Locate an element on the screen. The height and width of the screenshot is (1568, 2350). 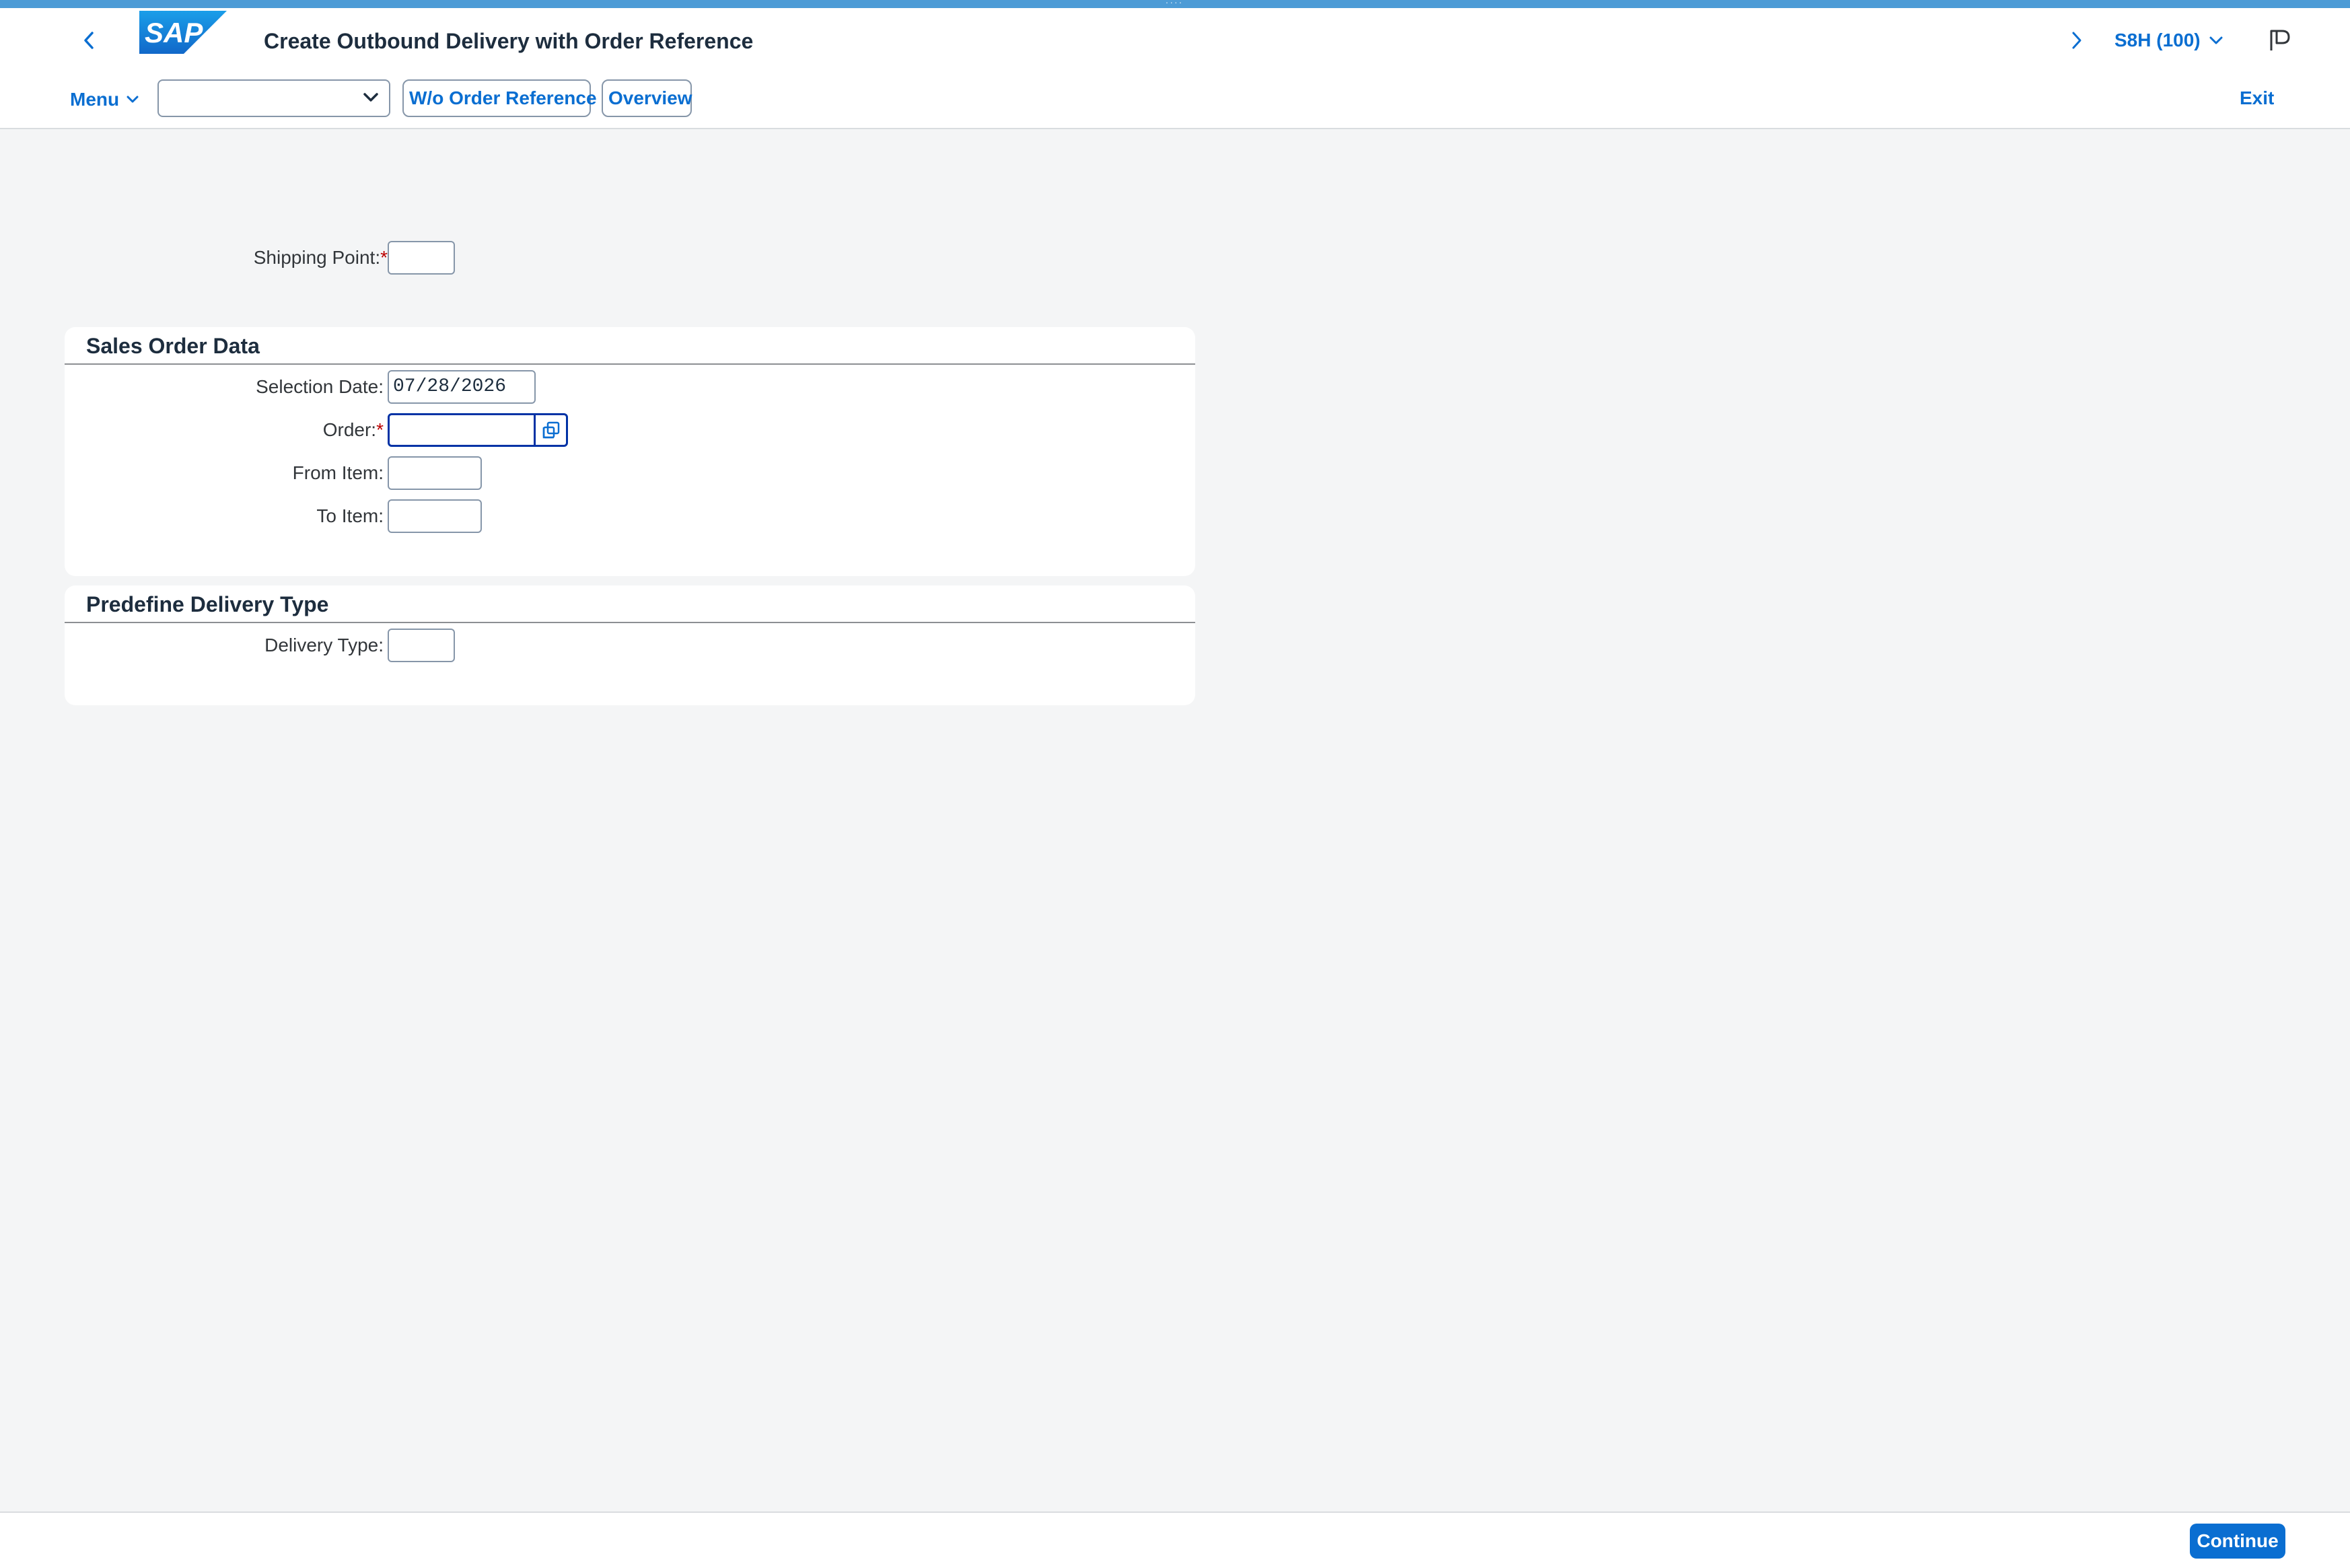
chevron-right-icon is located at coordinates (2076, 40).